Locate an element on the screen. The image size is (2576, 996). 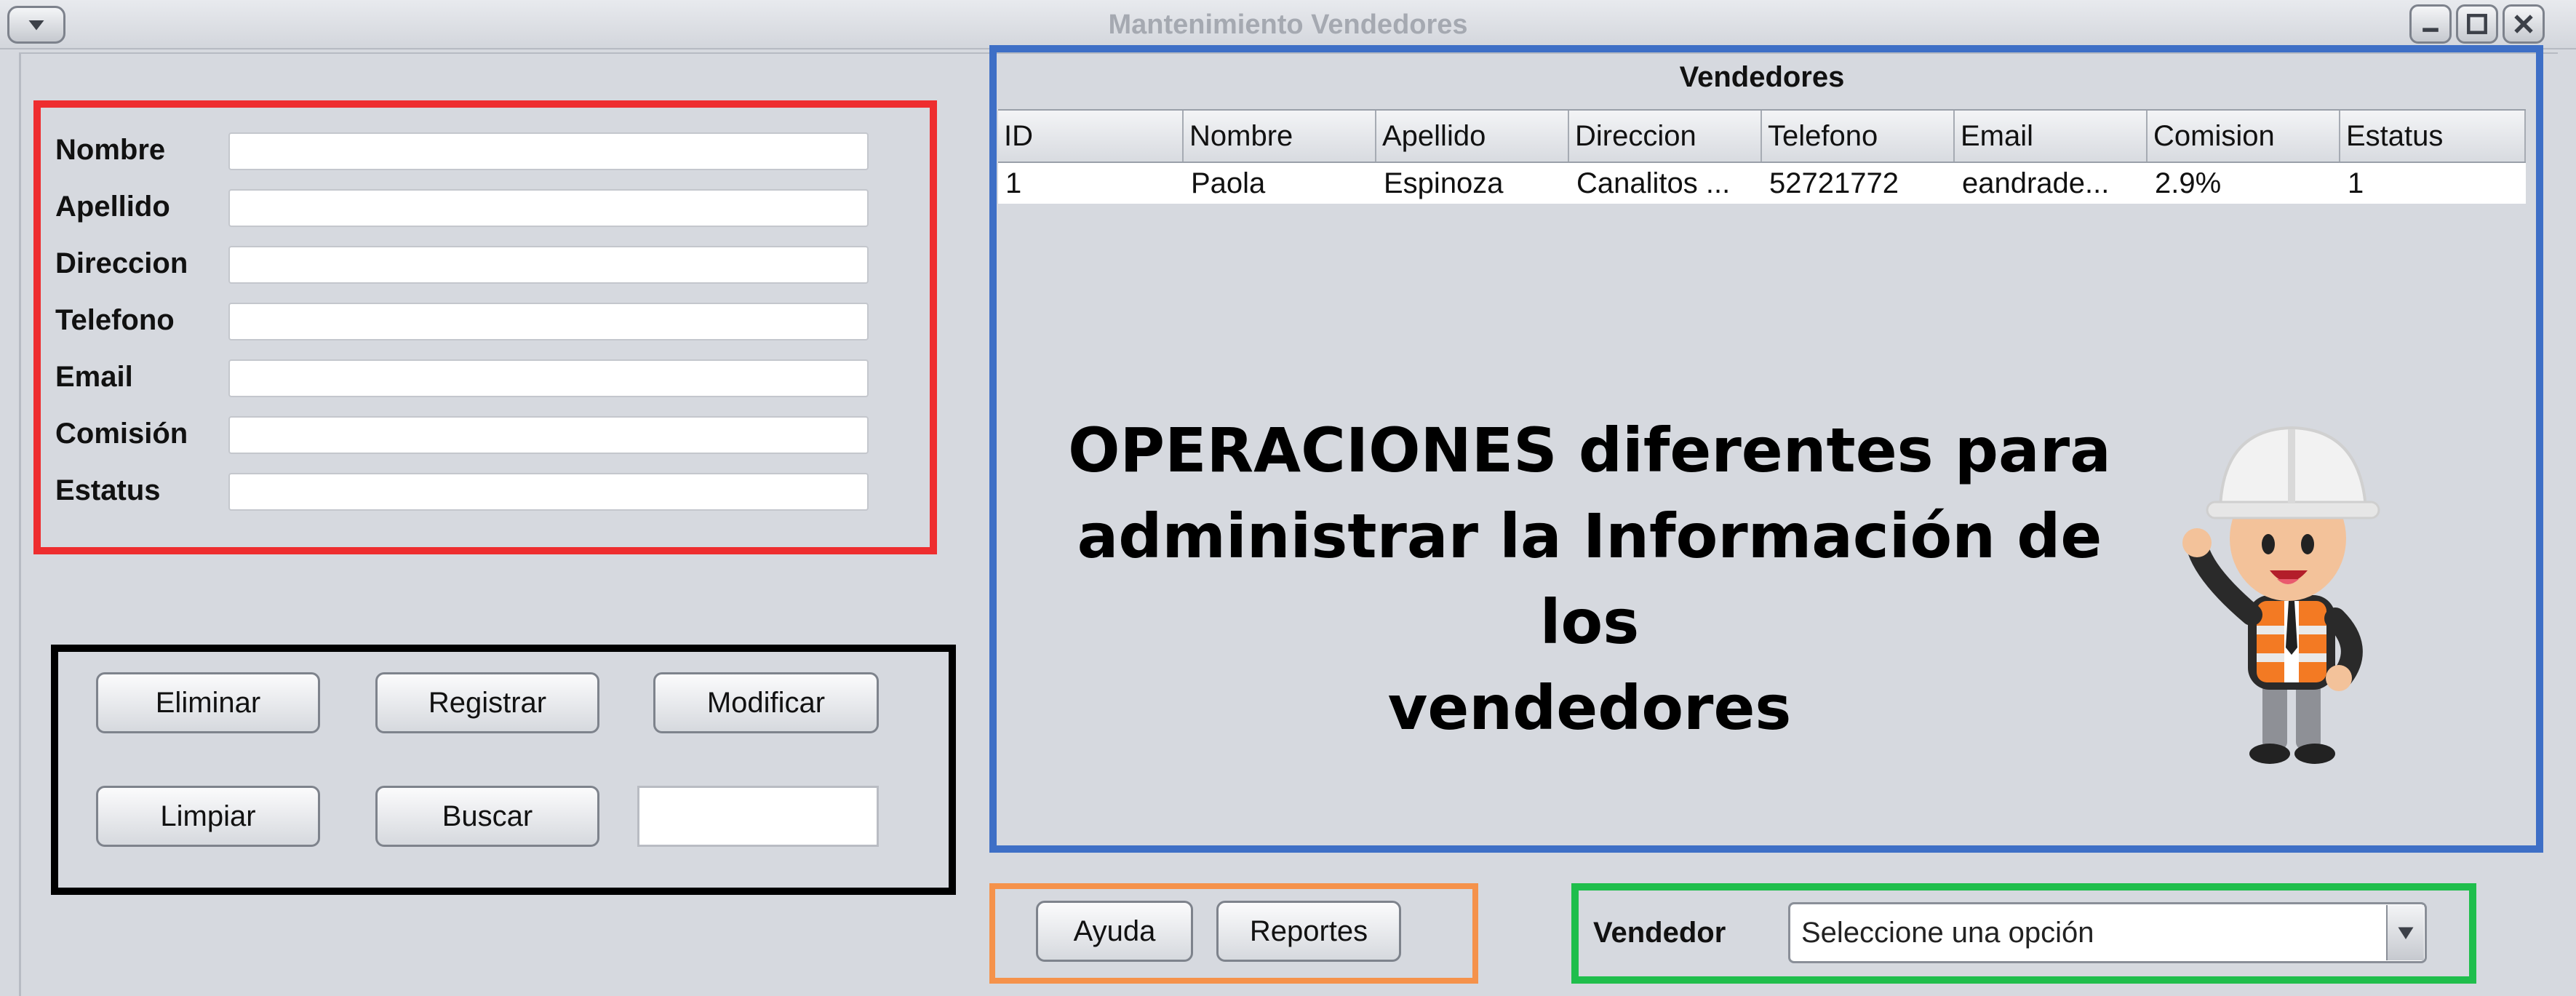
maximize-button is located at coordinates (2477, 24).